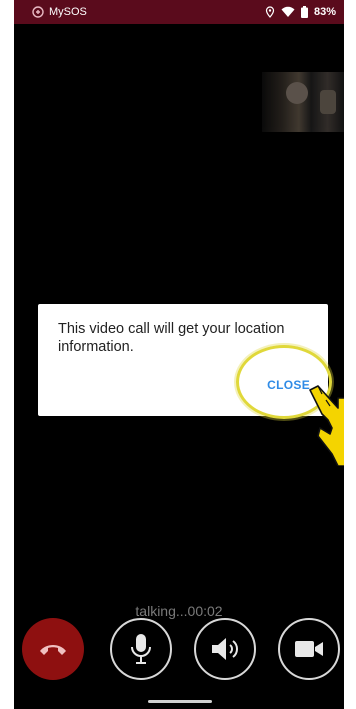  What do you see at coordinates (182, 650) in the screenshot?
I see `call-controls` at bounding box center [182, 650].